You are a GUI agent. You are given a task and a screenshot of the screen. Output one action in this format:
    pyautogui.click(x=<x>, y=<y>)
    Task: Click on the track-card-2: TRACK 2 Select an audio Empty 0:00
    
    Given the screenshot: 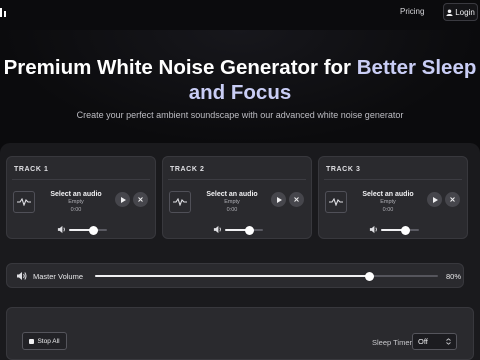 What is the action you would take?
    pyautogui.click(x=237, y=197)
    